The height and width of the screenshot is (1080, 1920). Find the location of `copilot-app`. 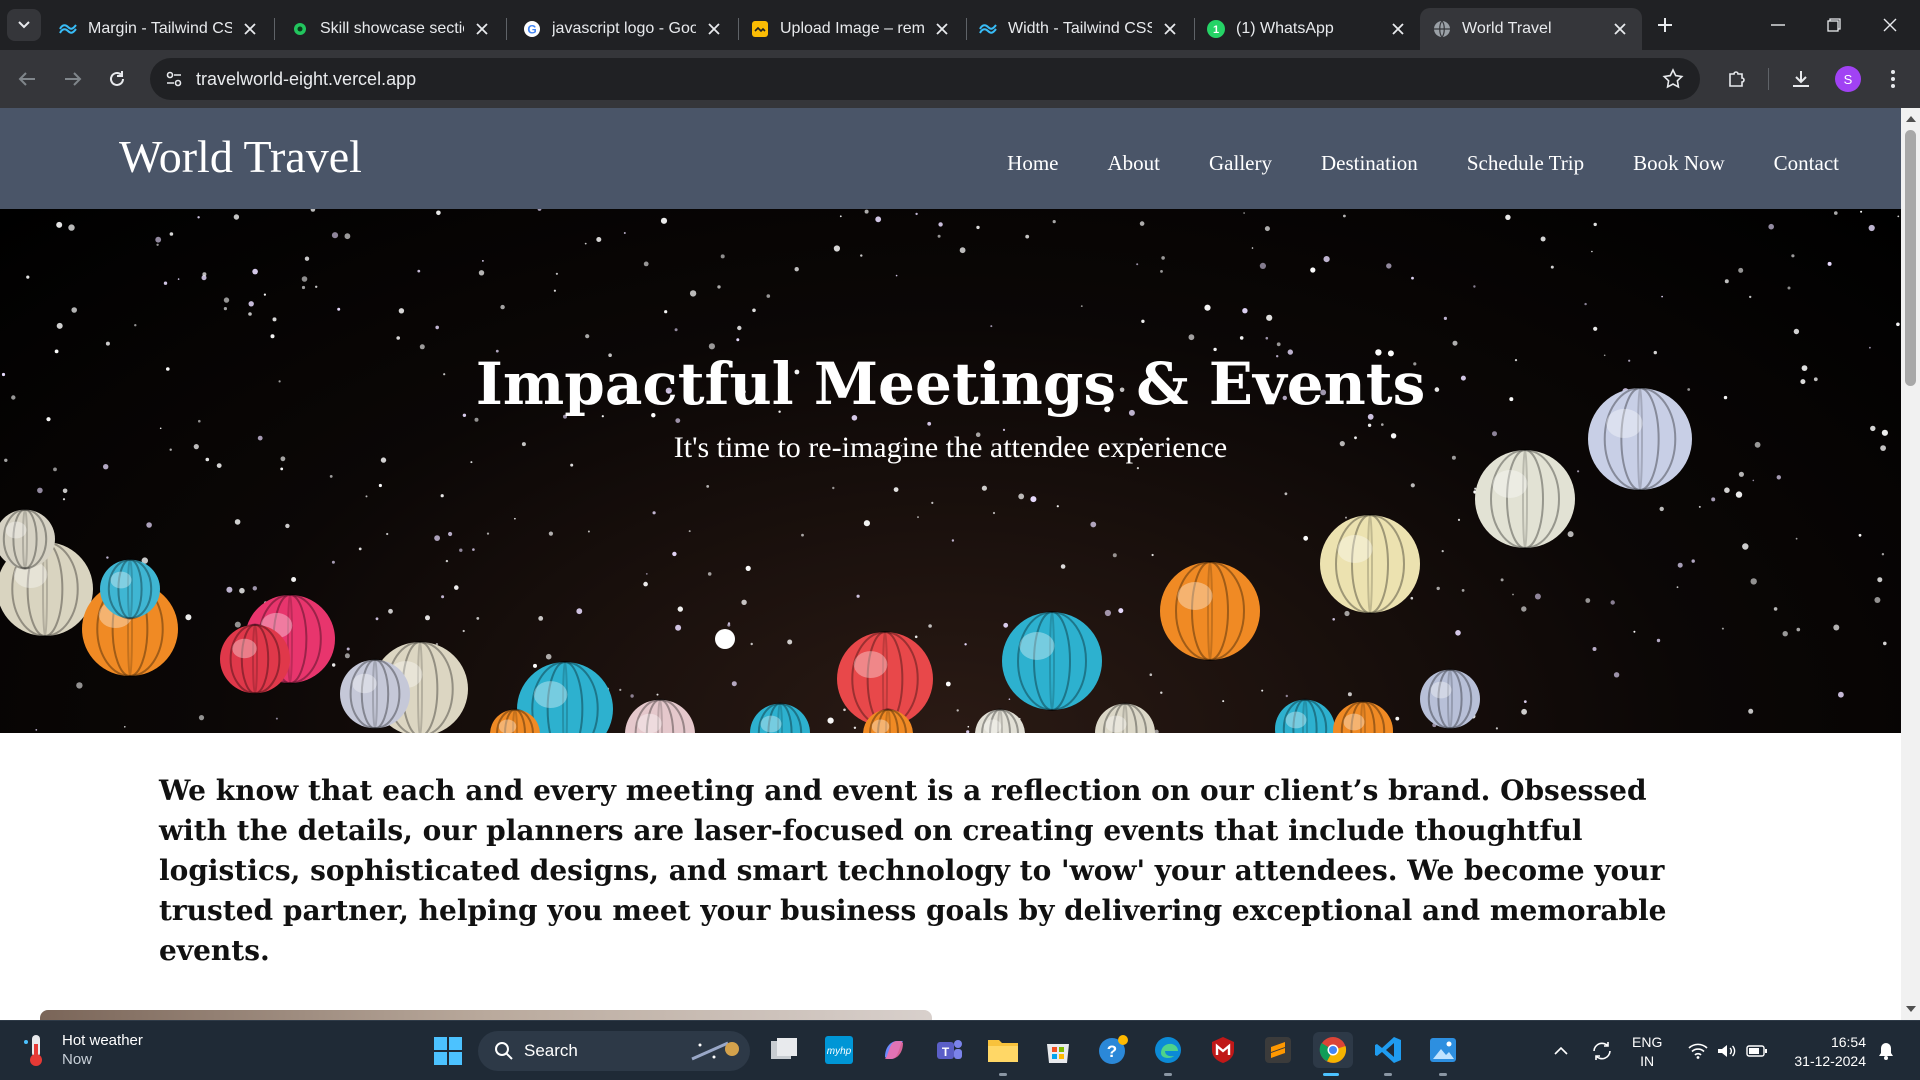

copilot-app is located at coordinates (894, 1050).